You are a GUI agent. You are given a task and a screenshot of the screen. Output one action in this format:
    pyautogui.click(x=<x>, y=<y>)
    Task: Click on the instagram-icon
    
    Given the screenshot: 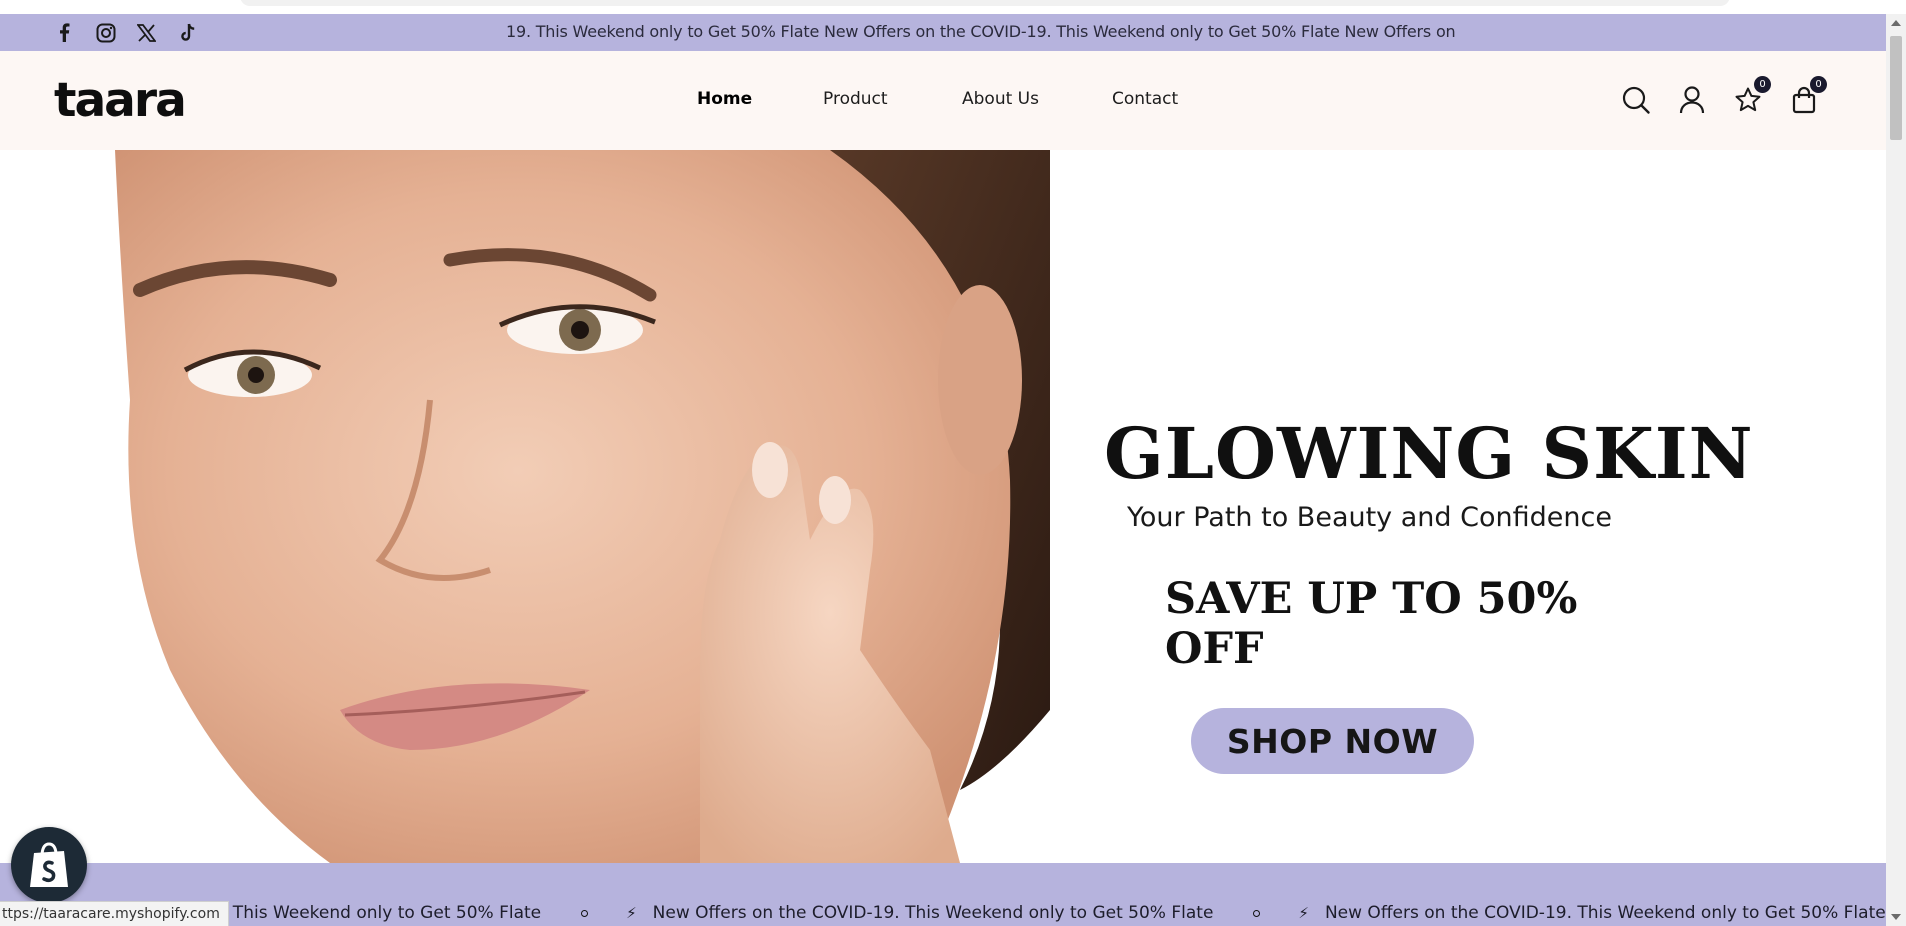 What is the action you would take?
    pyautogui.click(x=105, y=32)
    